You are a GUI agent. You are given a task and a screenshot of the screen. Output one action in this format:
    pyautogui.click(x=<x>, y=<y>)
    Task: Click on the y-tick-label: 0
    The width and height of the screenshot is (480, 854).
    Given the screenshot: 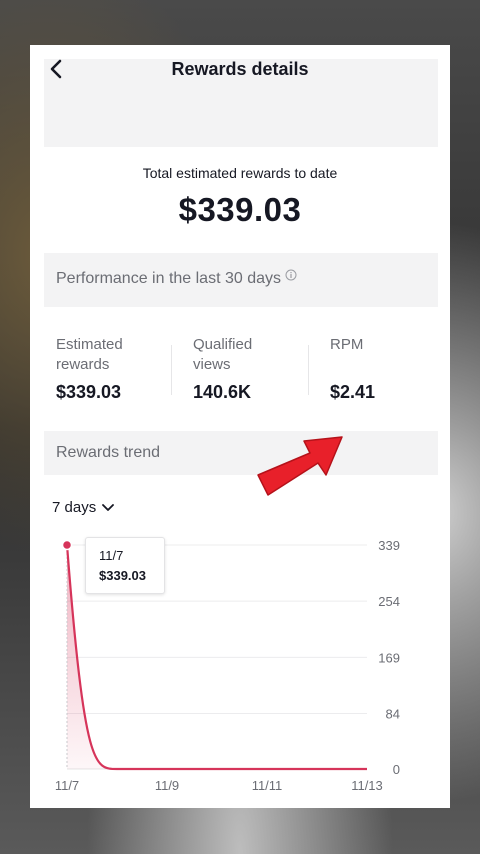 What is the action you would take?
    pyautogui.click(x=396, y=769)
    